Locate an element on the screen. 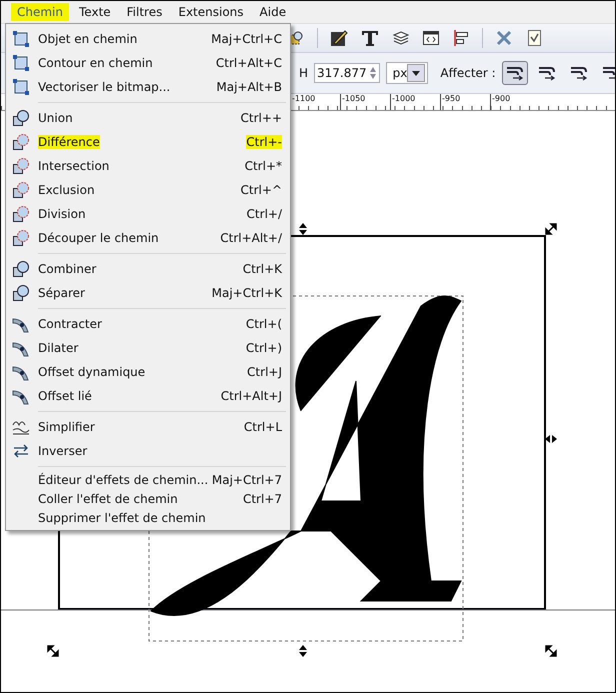 The image size is (616, 693). menubar-item: Aide is located at coordinates (273, 12).